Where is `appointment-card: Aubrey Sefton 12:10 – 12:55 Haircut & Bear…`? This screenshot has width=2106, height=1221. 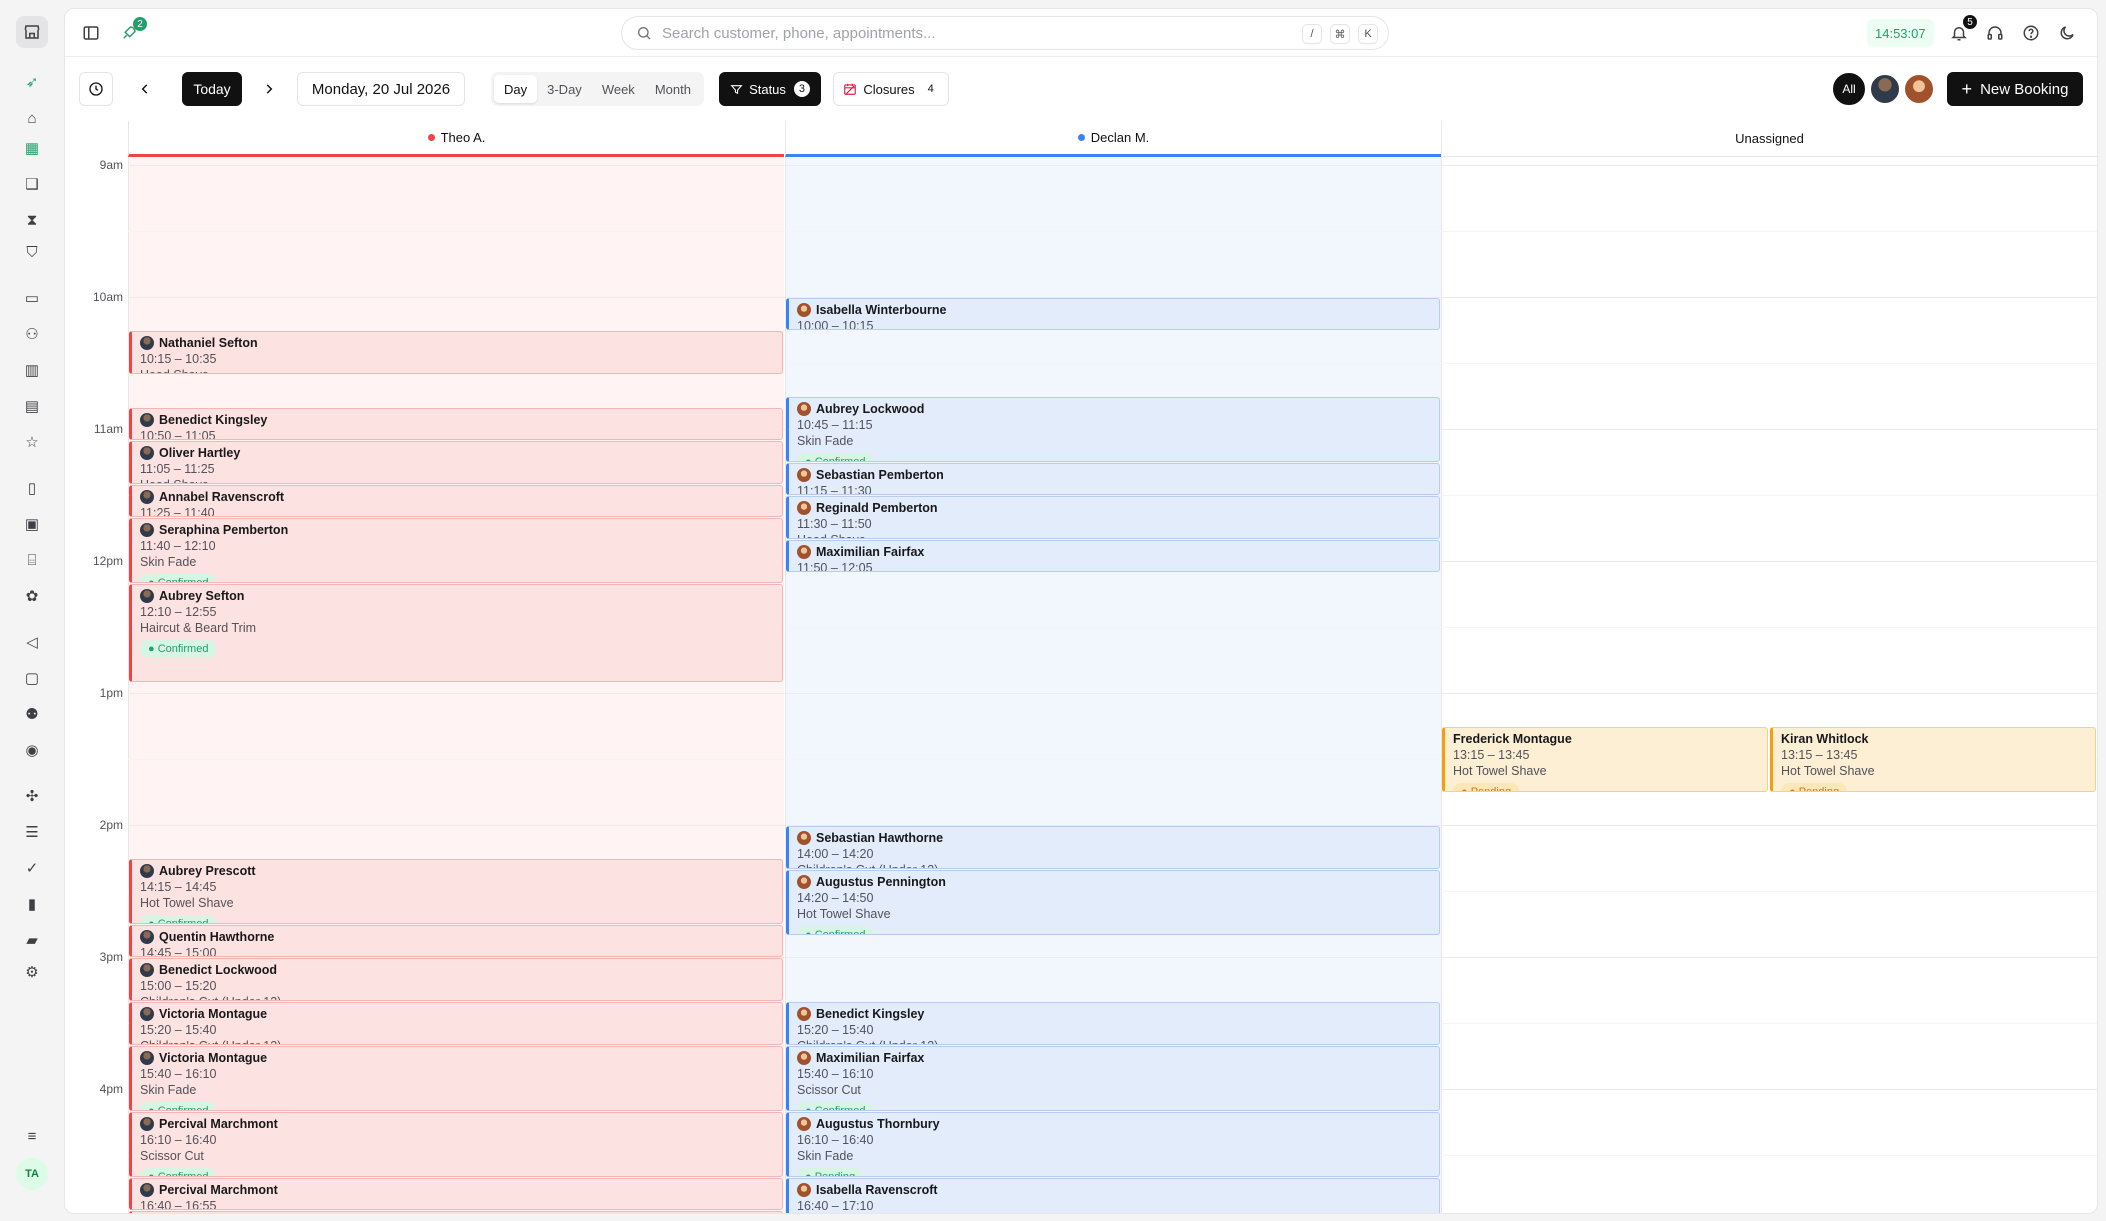
appointment-card: Aubrey Sefton 12:10 – 12:55 Haircut & Bear… is located at coordinates (456, 633).